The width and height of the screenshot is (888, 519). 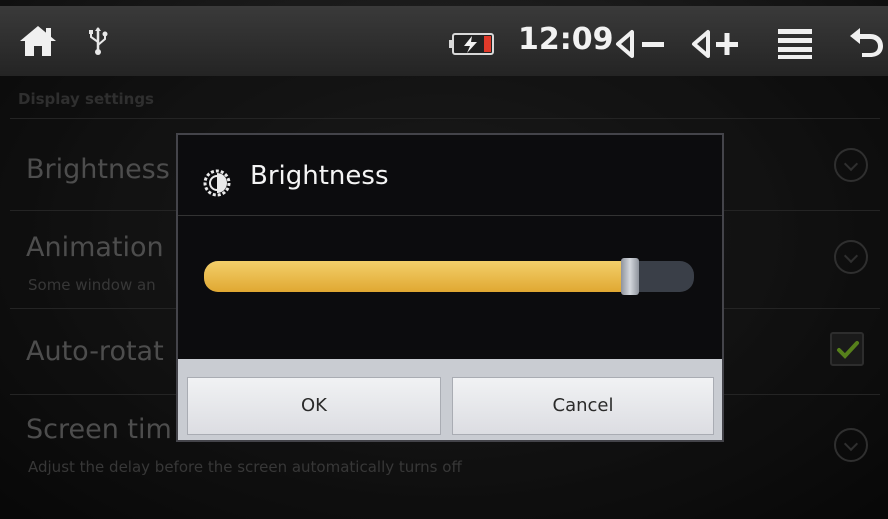 I want to click on usb-icon, so click(x=98, y=41).